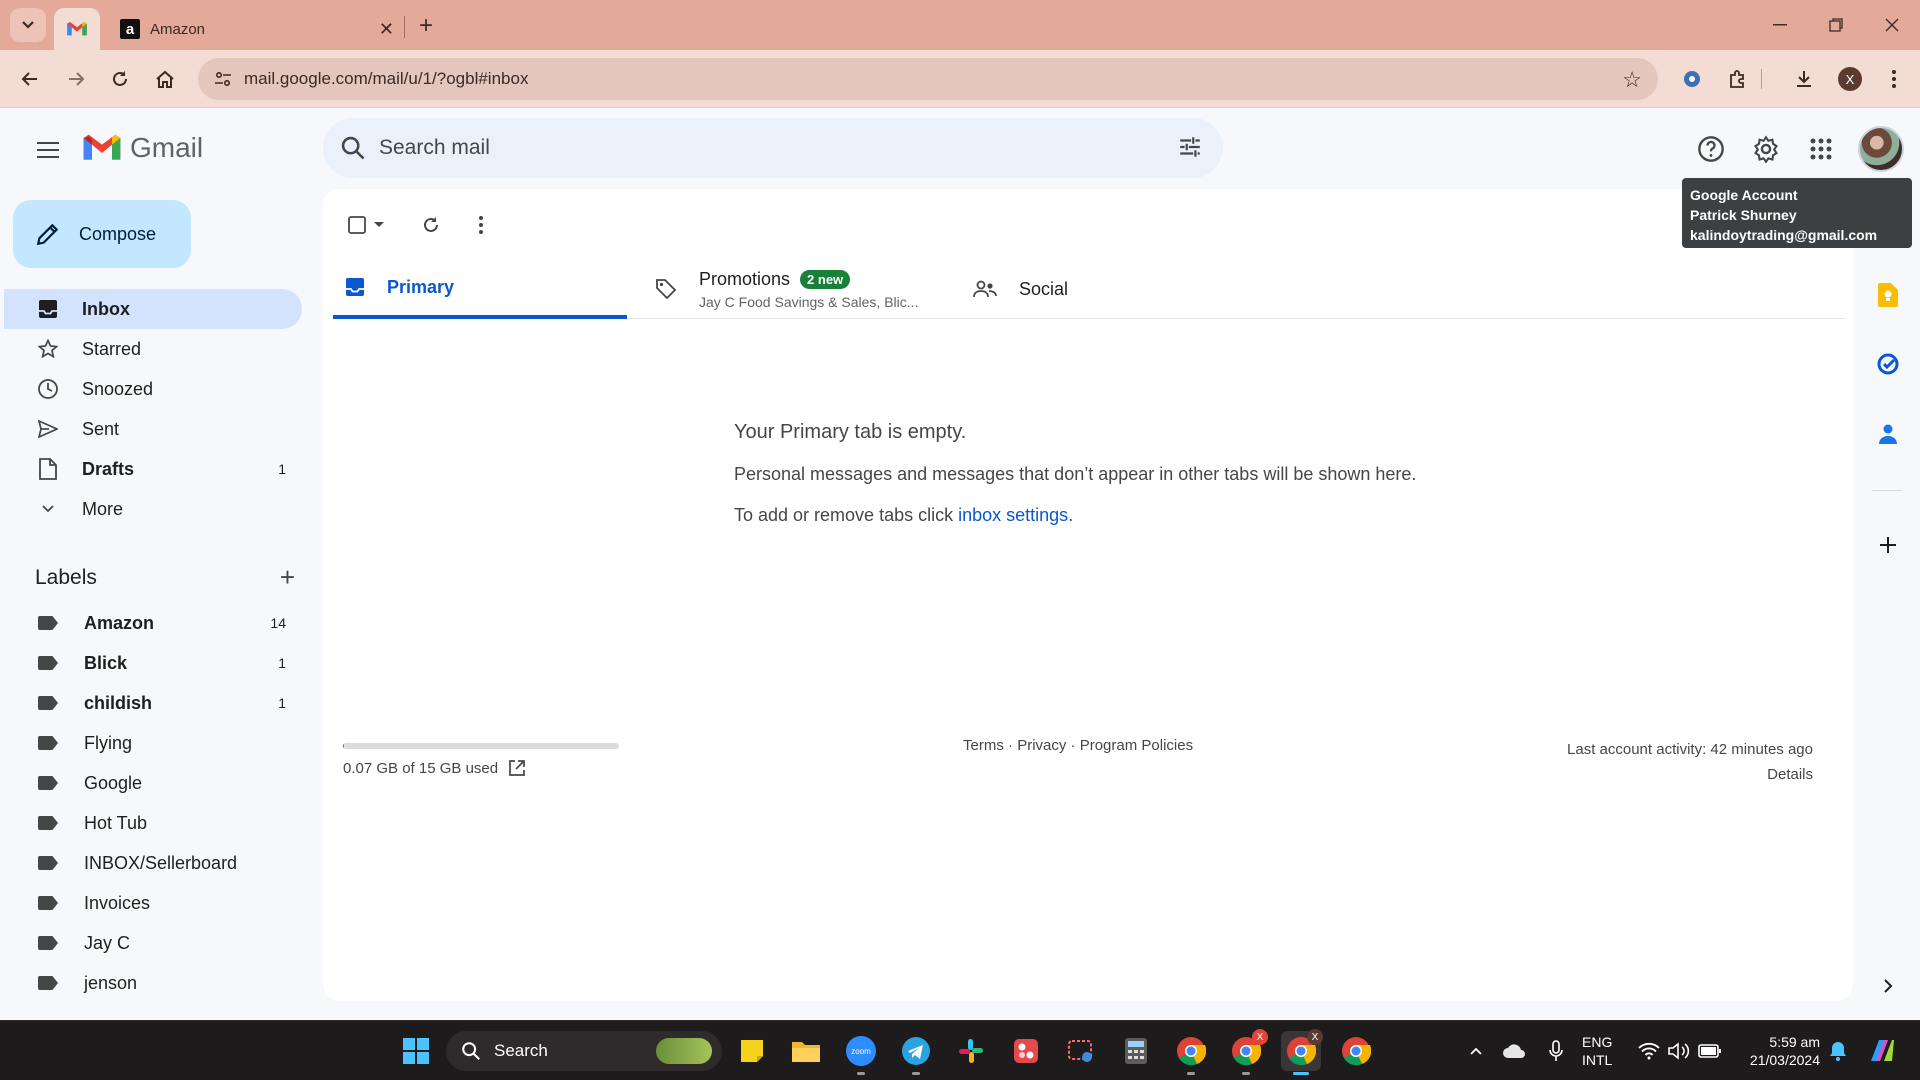 The image size is (1920, 1080). What do you see at coordinates (48, 509) in the screenshot?
I see `chevron-down-icon` at bounding box center [48, 509].